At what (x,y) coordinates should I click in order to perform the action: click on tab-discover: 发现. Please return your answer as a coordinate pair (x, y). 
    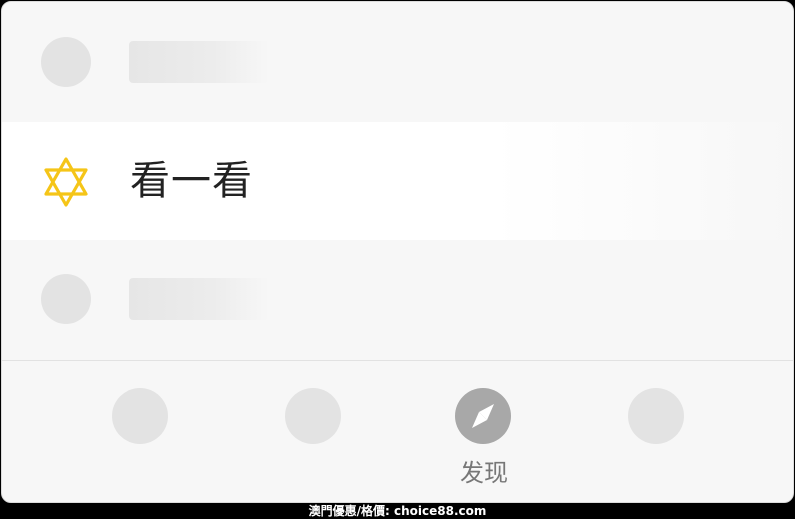
    Looking at the image, I should click on (484, 442).